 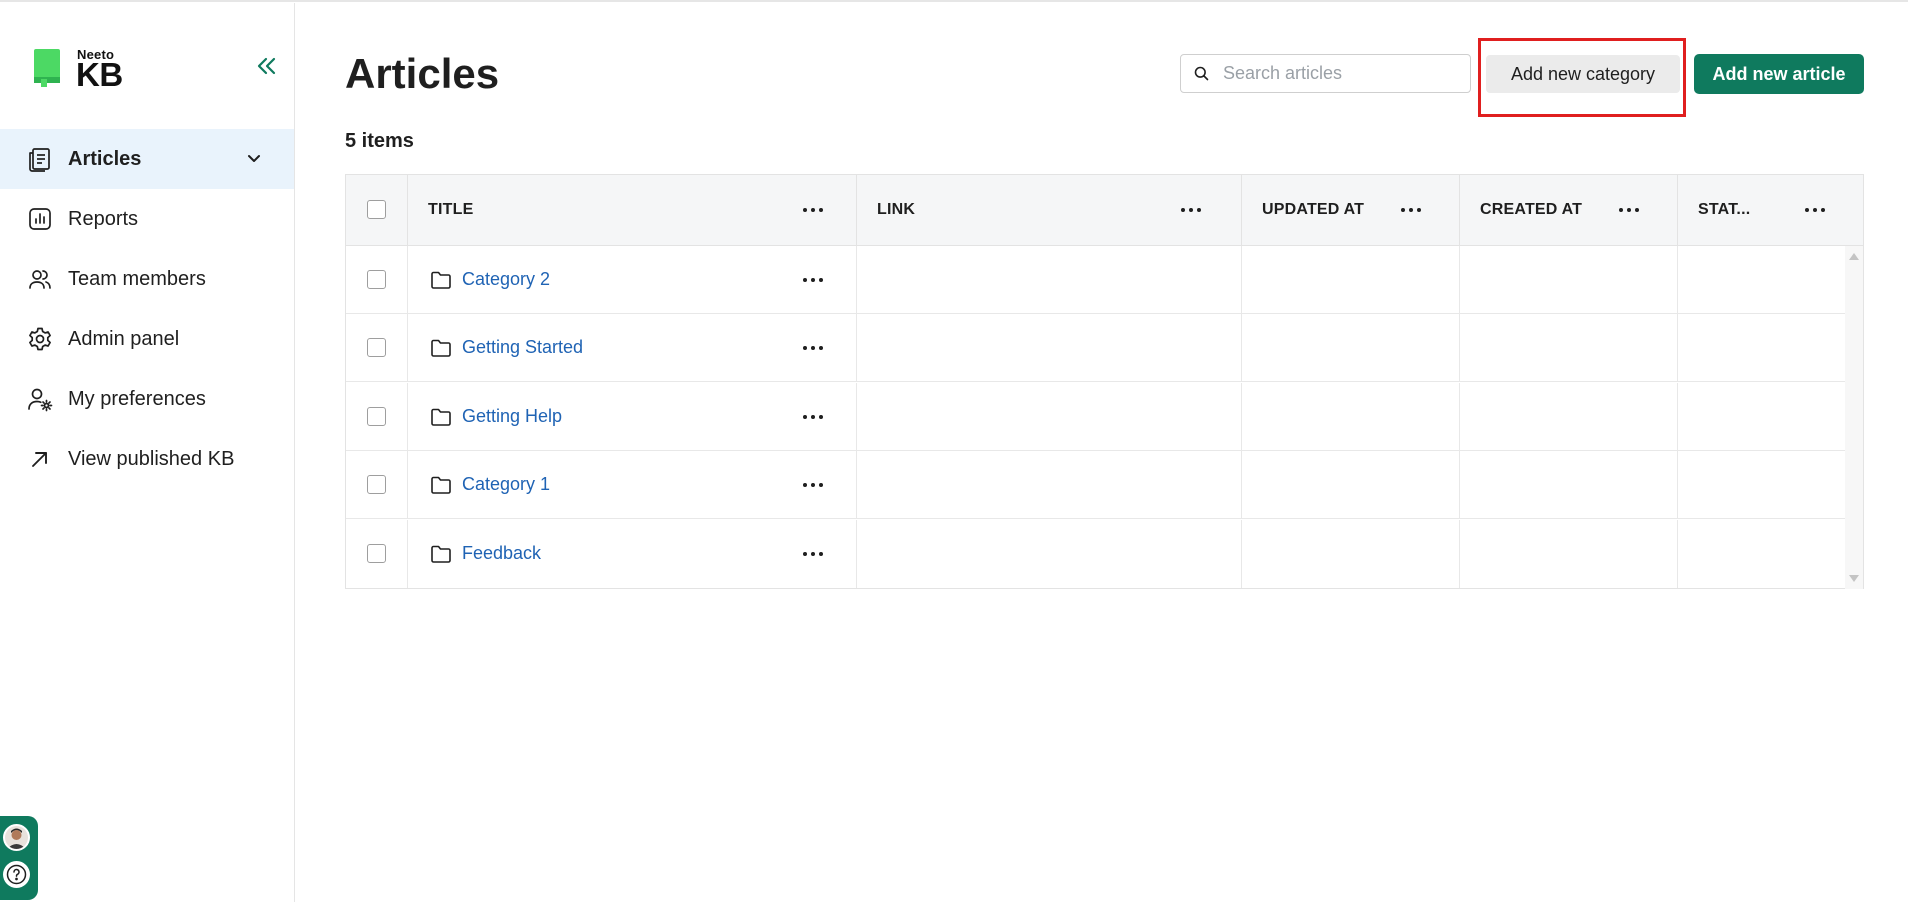 What do you see at coordinates (1049, 210) in the screenshot?
I see `column-header-link: LINK` at bounding box center [1049, 210].